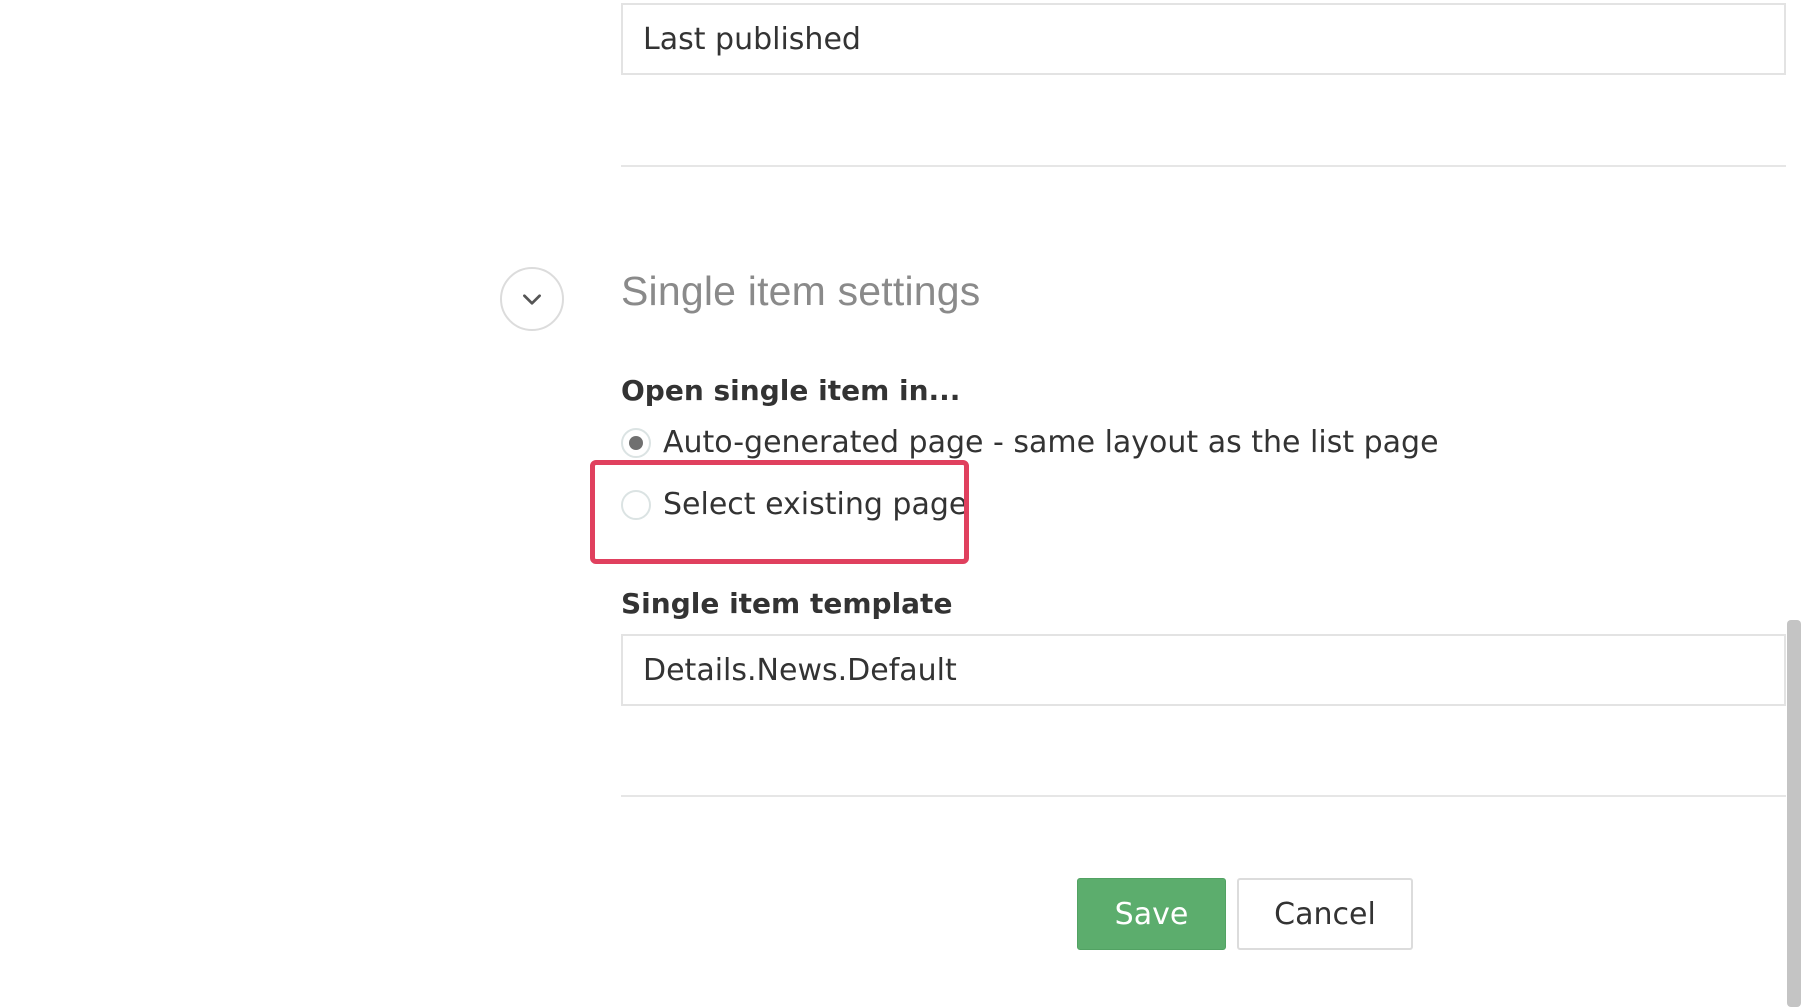 The image size is (1802, 1007). What do you see at coordinates (752, 39) in the screenshot?
I see `sorting-field-value: Last published` at bounding box center [752, 39].